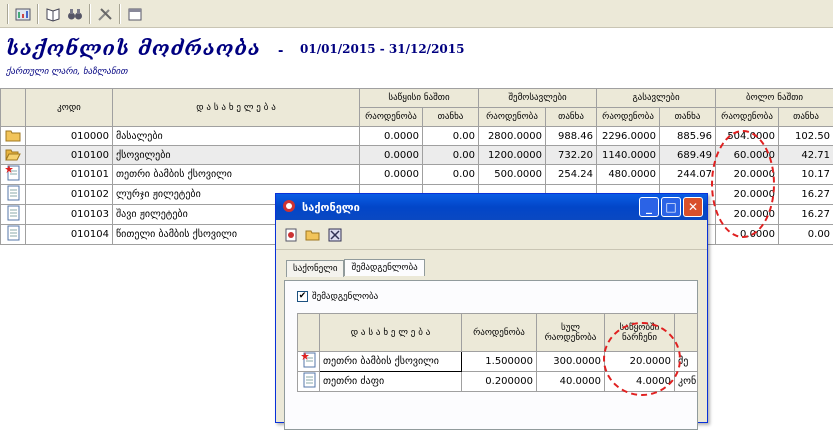  I want to click on header-group-income: შემოსავლები, so click(538, 98).